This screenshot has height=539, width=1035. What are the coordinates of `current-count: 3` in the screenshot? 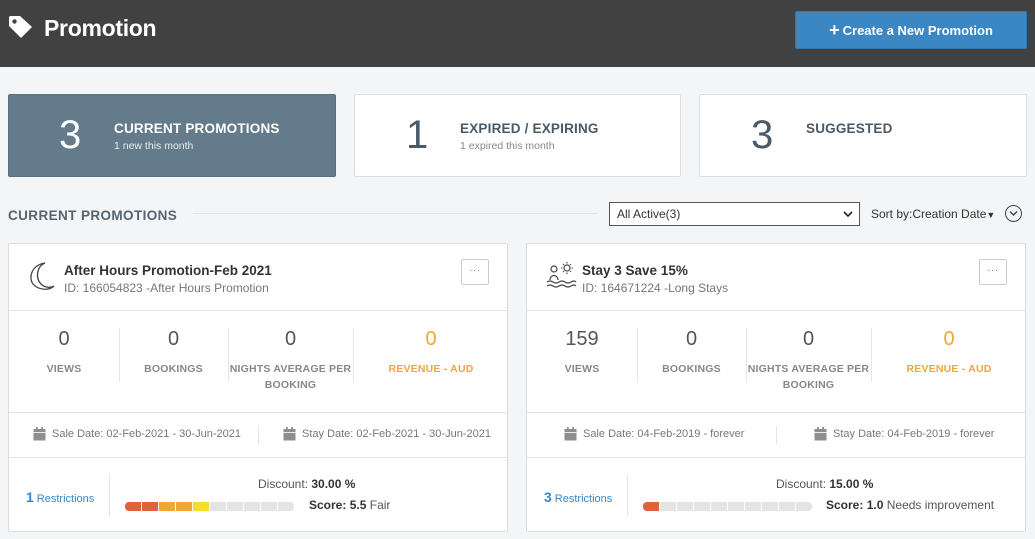 It's located at (70, 135).